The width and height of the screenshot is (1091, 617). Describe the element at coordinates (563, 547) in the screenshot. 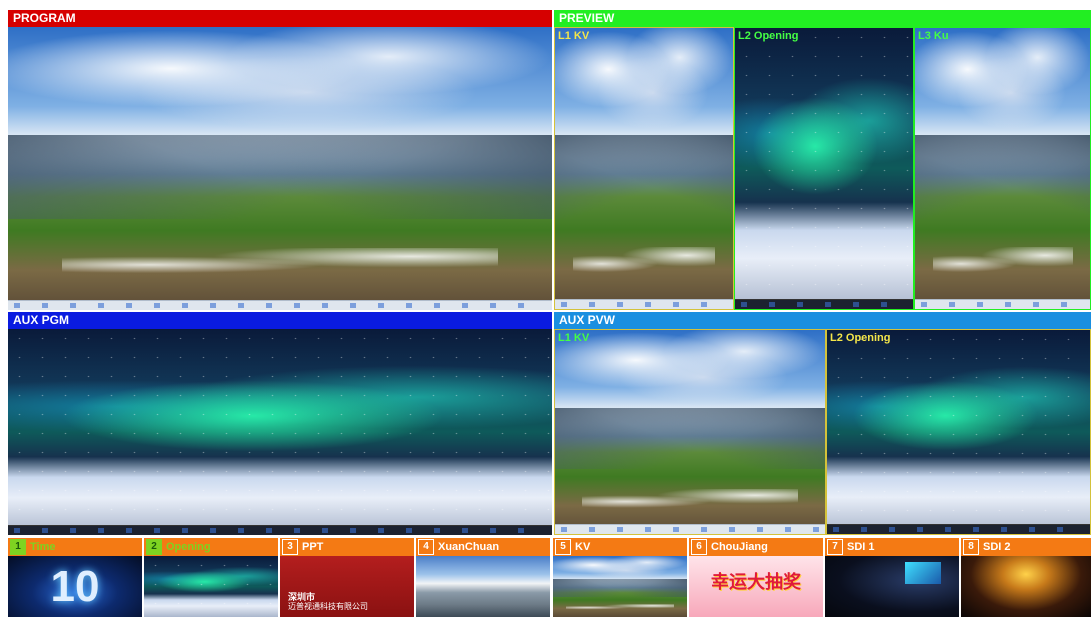

I see `source-number: 5` at that location.